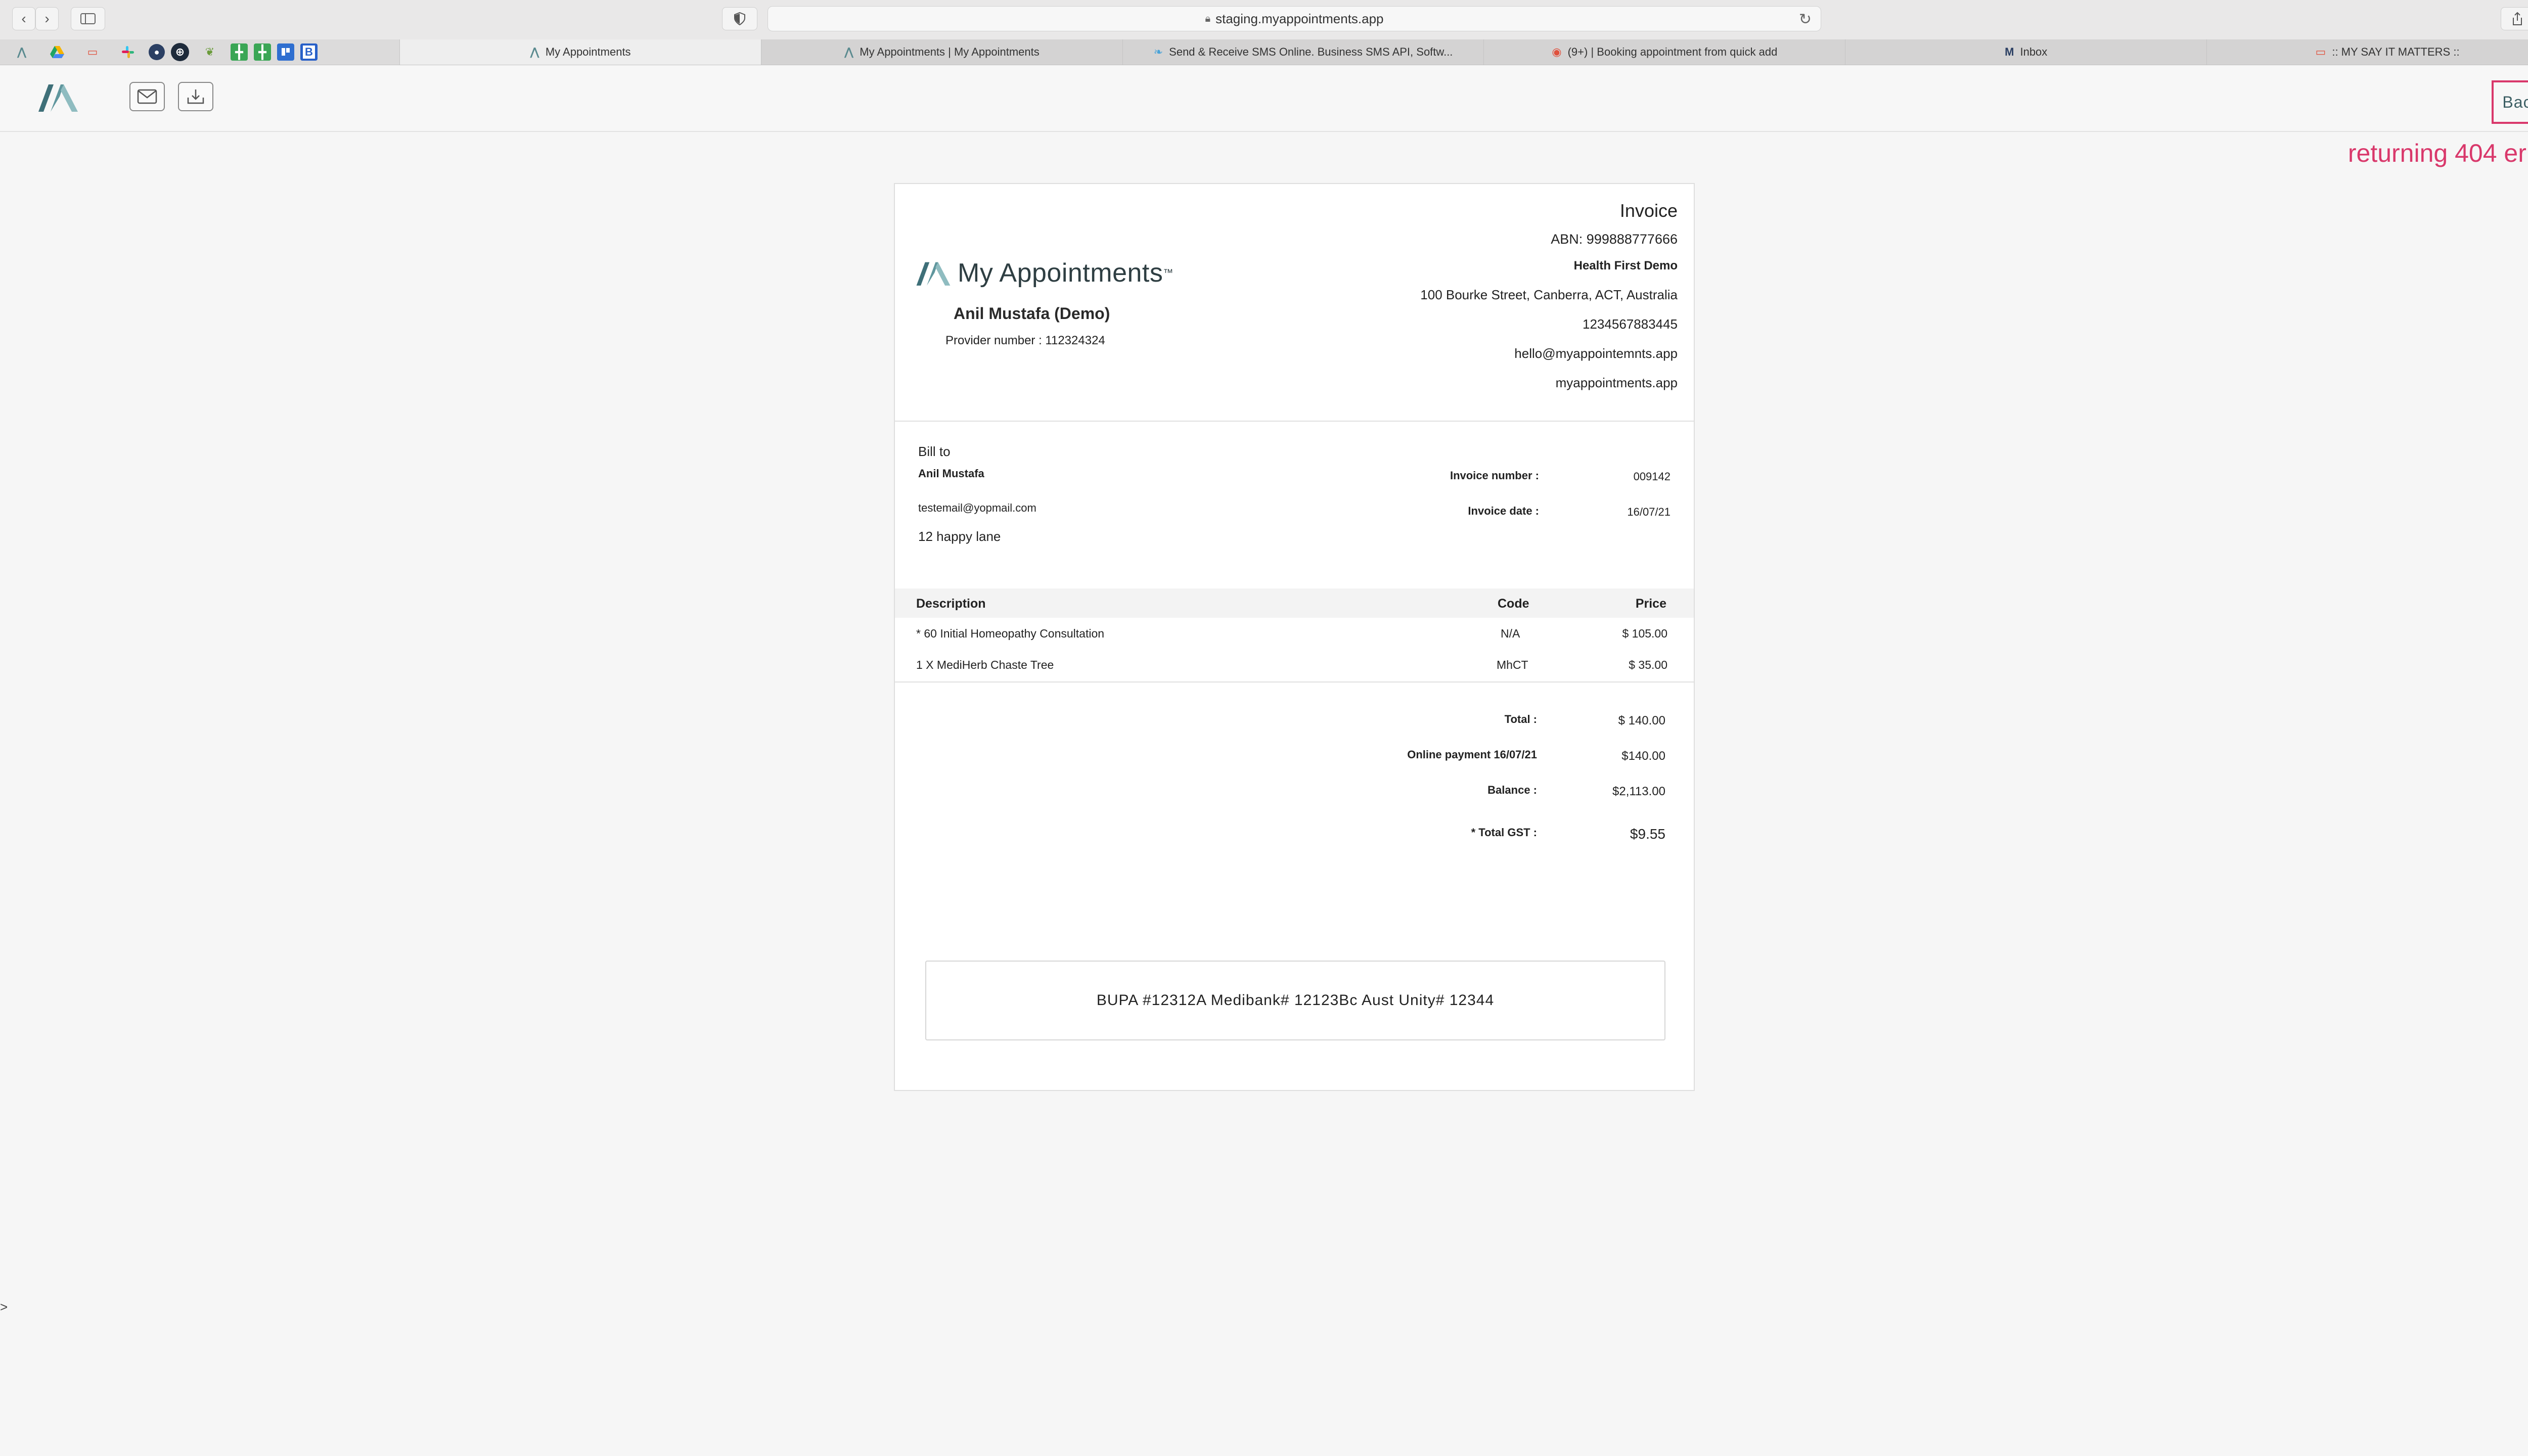 The image size is (2528, 1456). What do you see at coordinates (2518, 19) in the screenshot?
I see `share-icon` at bounding box center [2518, 19].